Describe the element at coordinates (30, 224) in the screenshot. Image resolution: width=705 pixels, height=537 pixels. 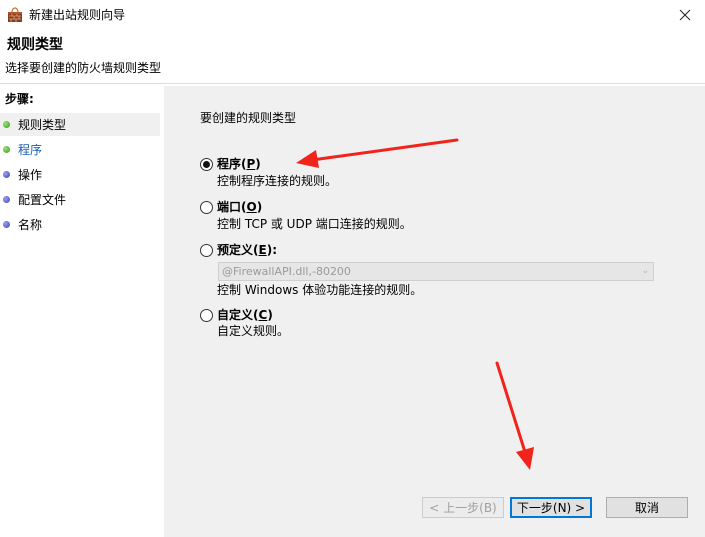
I see `sidebar-item-label: 名称` at that location.